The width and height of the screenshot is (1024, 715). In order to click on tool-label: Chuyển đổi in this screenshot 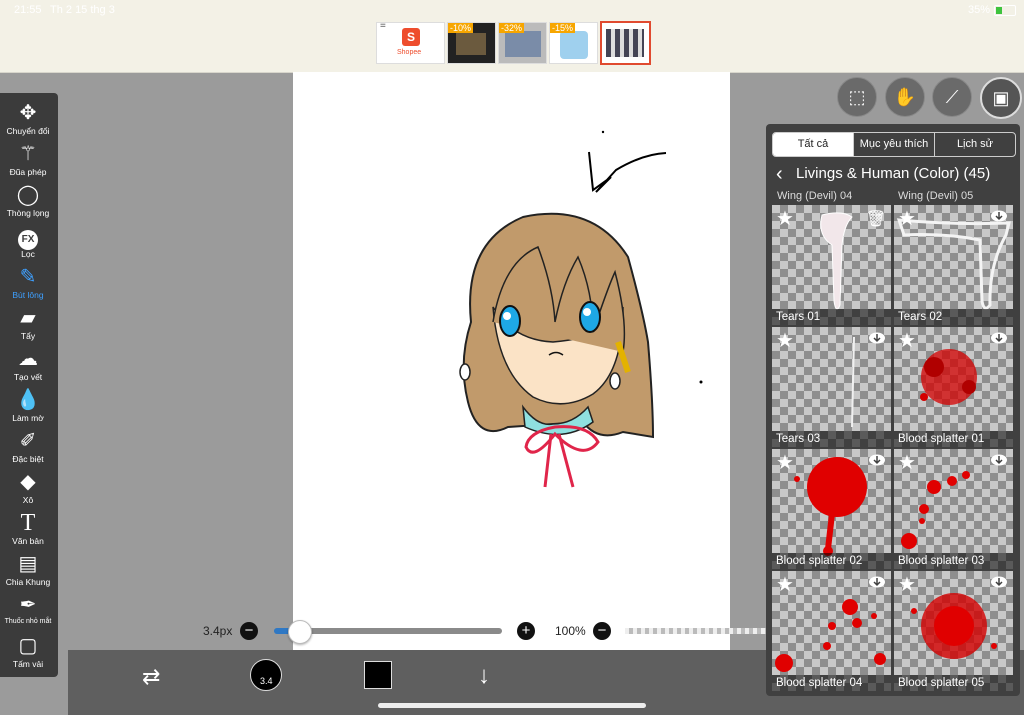, I will do `click(28, 131)`.